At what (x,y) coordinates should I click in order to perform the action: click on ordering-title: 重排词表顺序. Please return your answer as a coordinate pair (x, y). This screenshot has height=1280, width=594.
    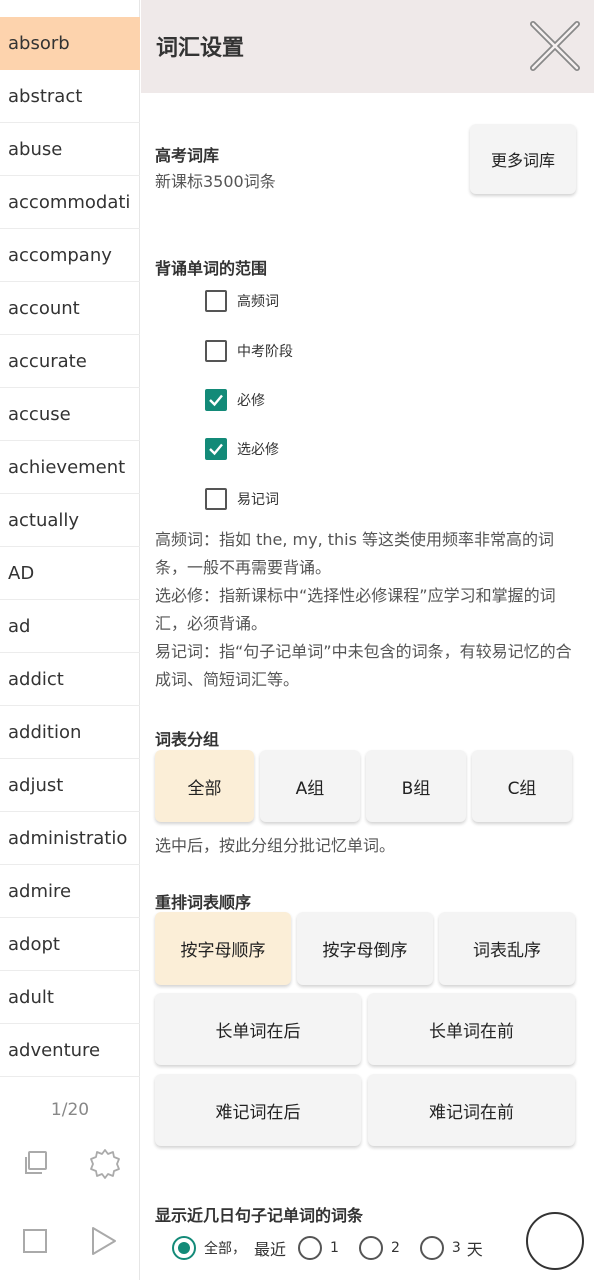
    Looking at the image, I should click on (203, 902).